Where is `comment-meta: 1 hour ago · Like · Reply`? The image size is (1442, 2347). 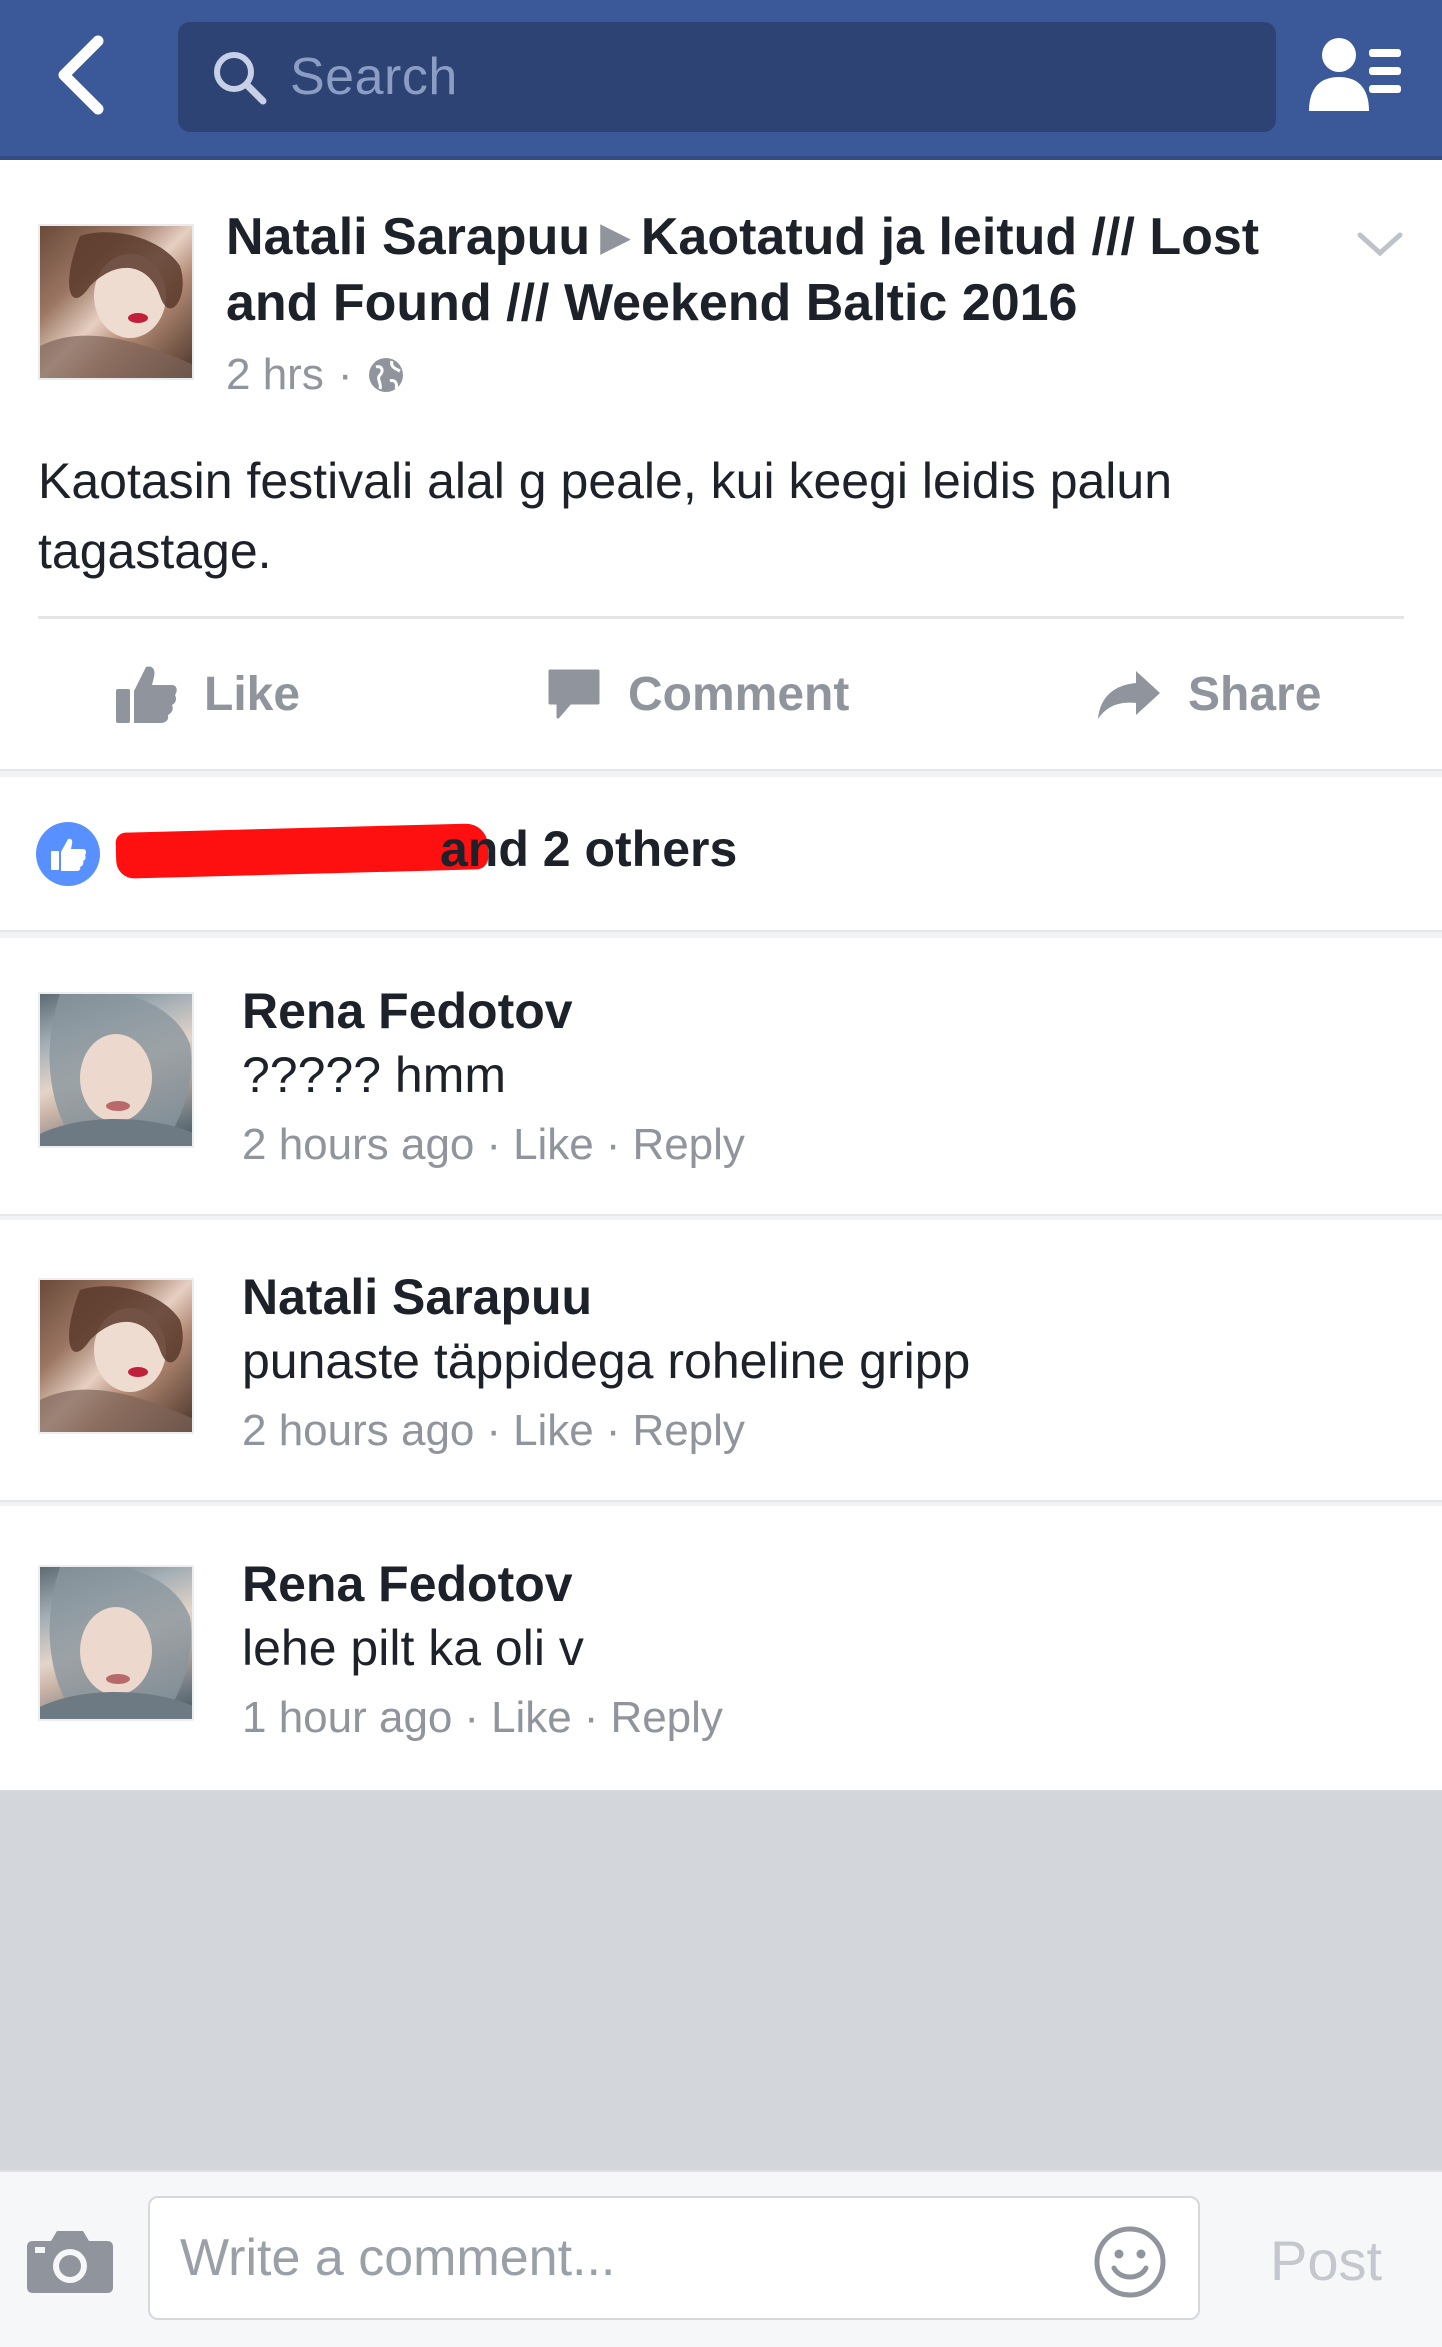
comment-meta: 1 hour ago · Like · Reply is located at coordinates (482, 1718).